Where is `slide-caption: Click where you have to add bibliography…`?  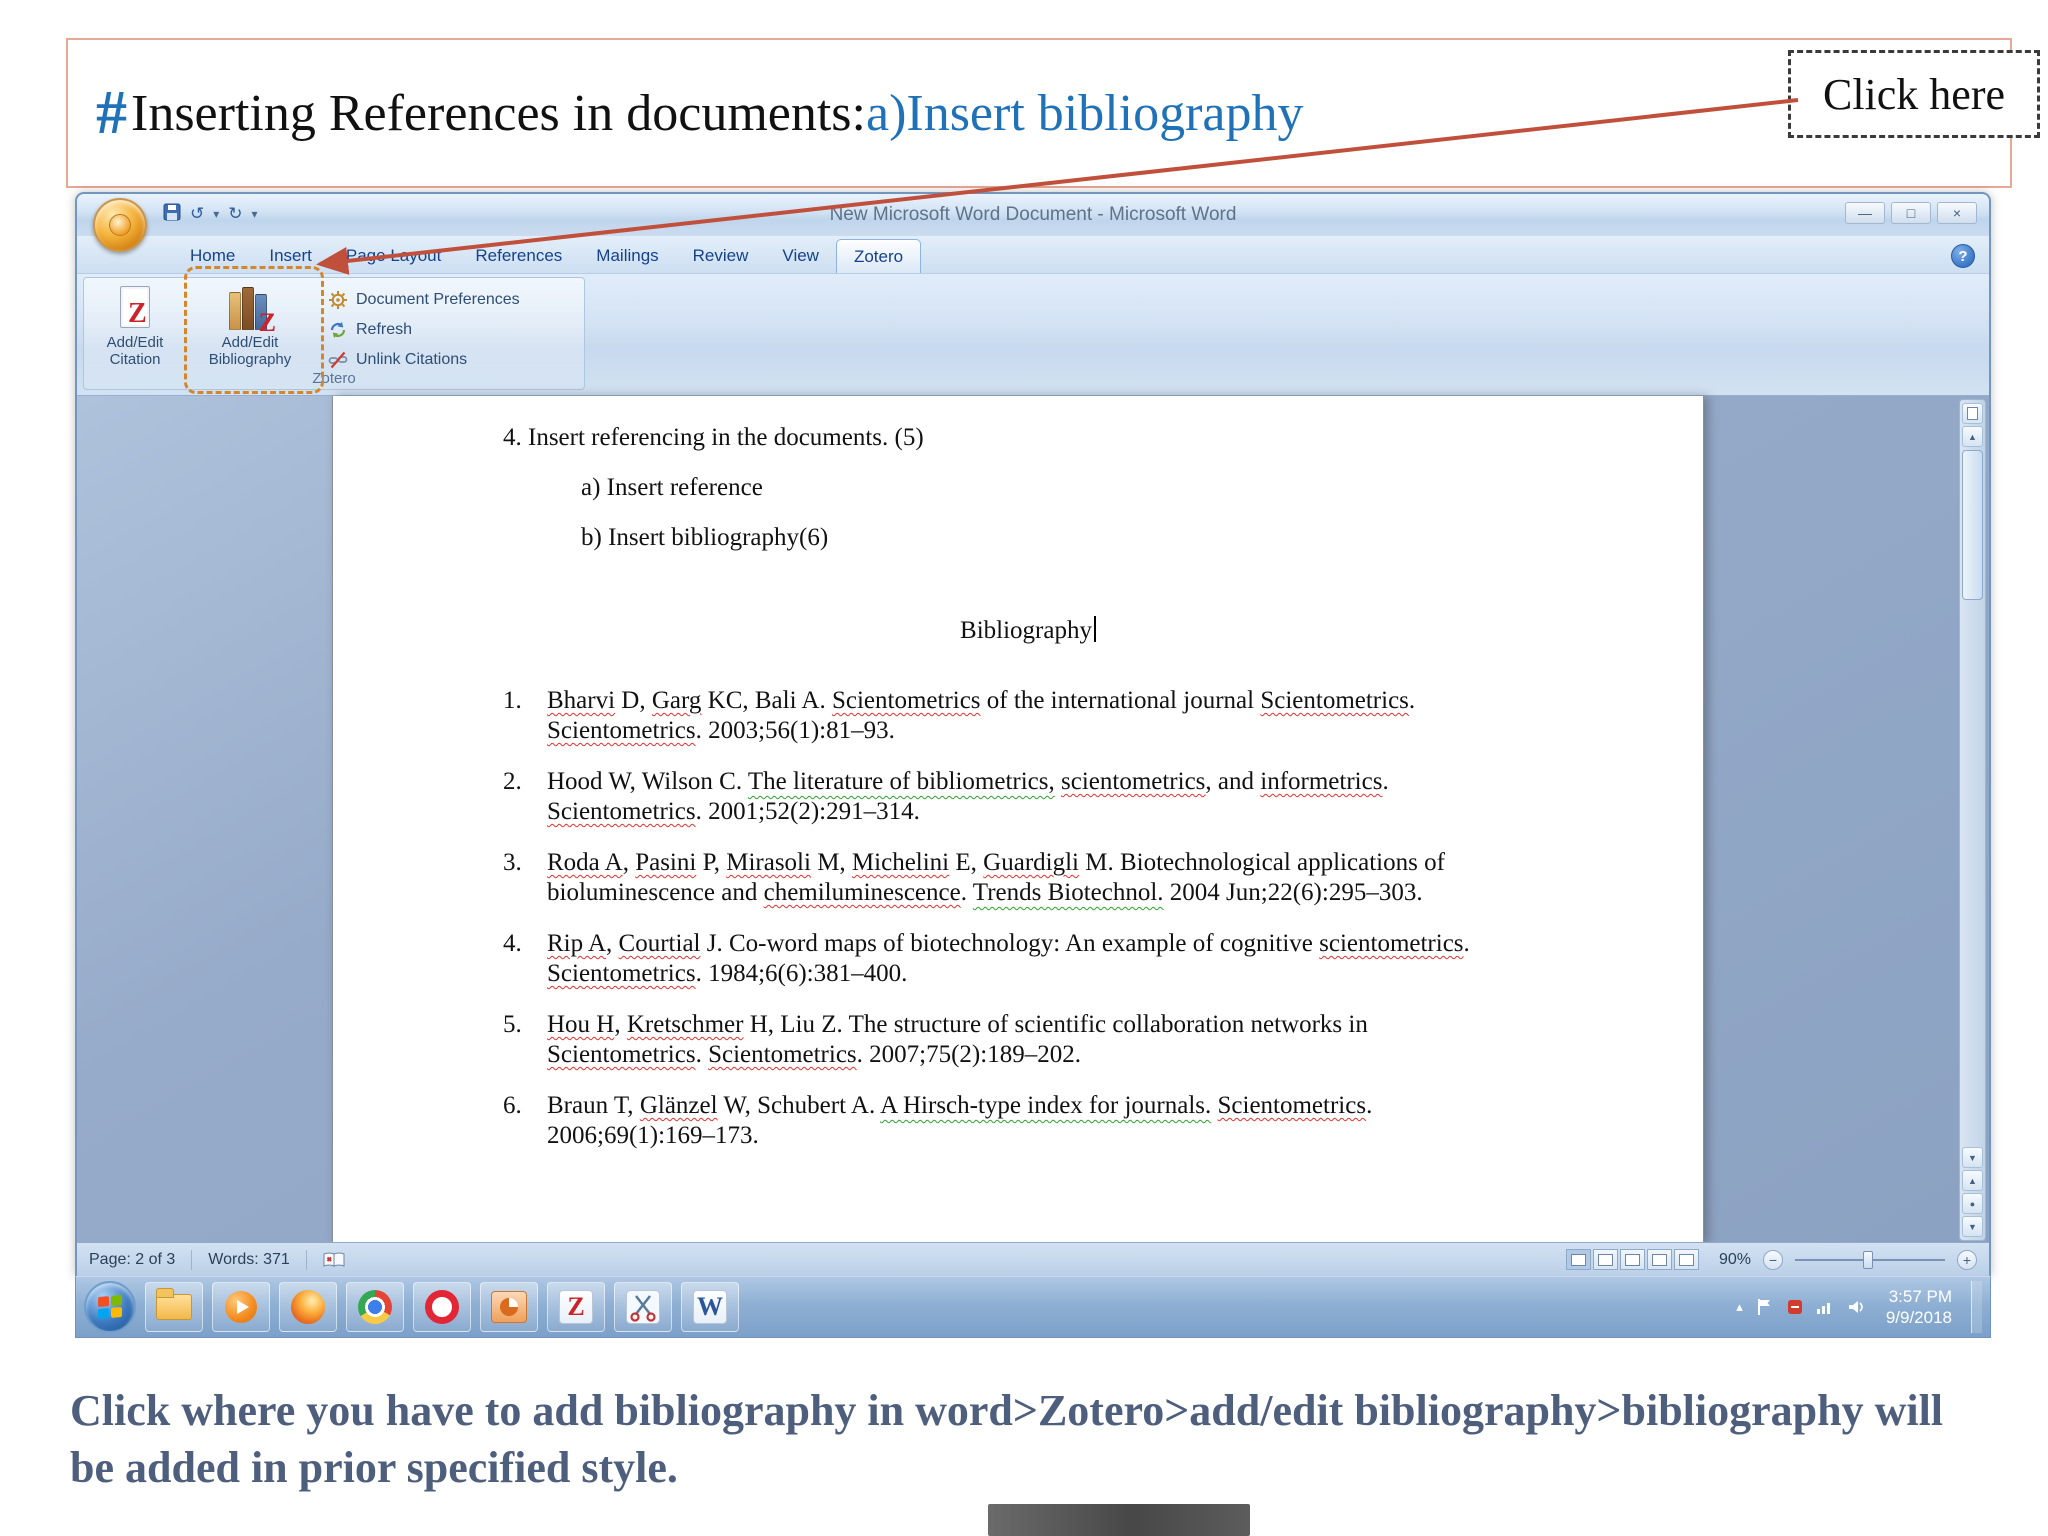 slide-caption: Click where you have to add bibliography… is located at coordinates (1007, 1439).